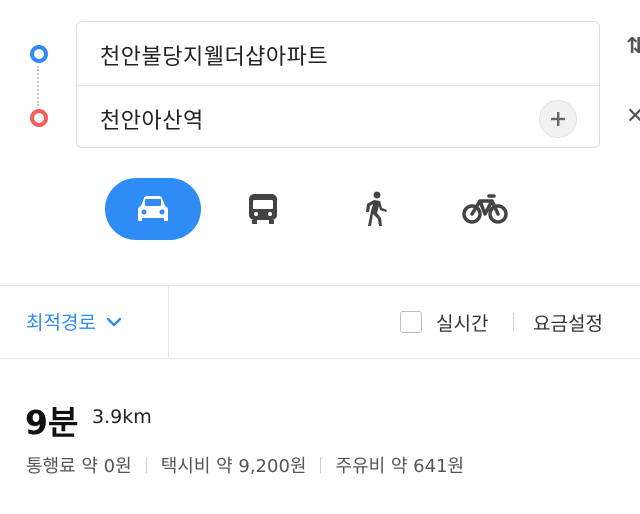 This screenshot has width=640, height=514. I want to click on route-connector, so click(38, 86).